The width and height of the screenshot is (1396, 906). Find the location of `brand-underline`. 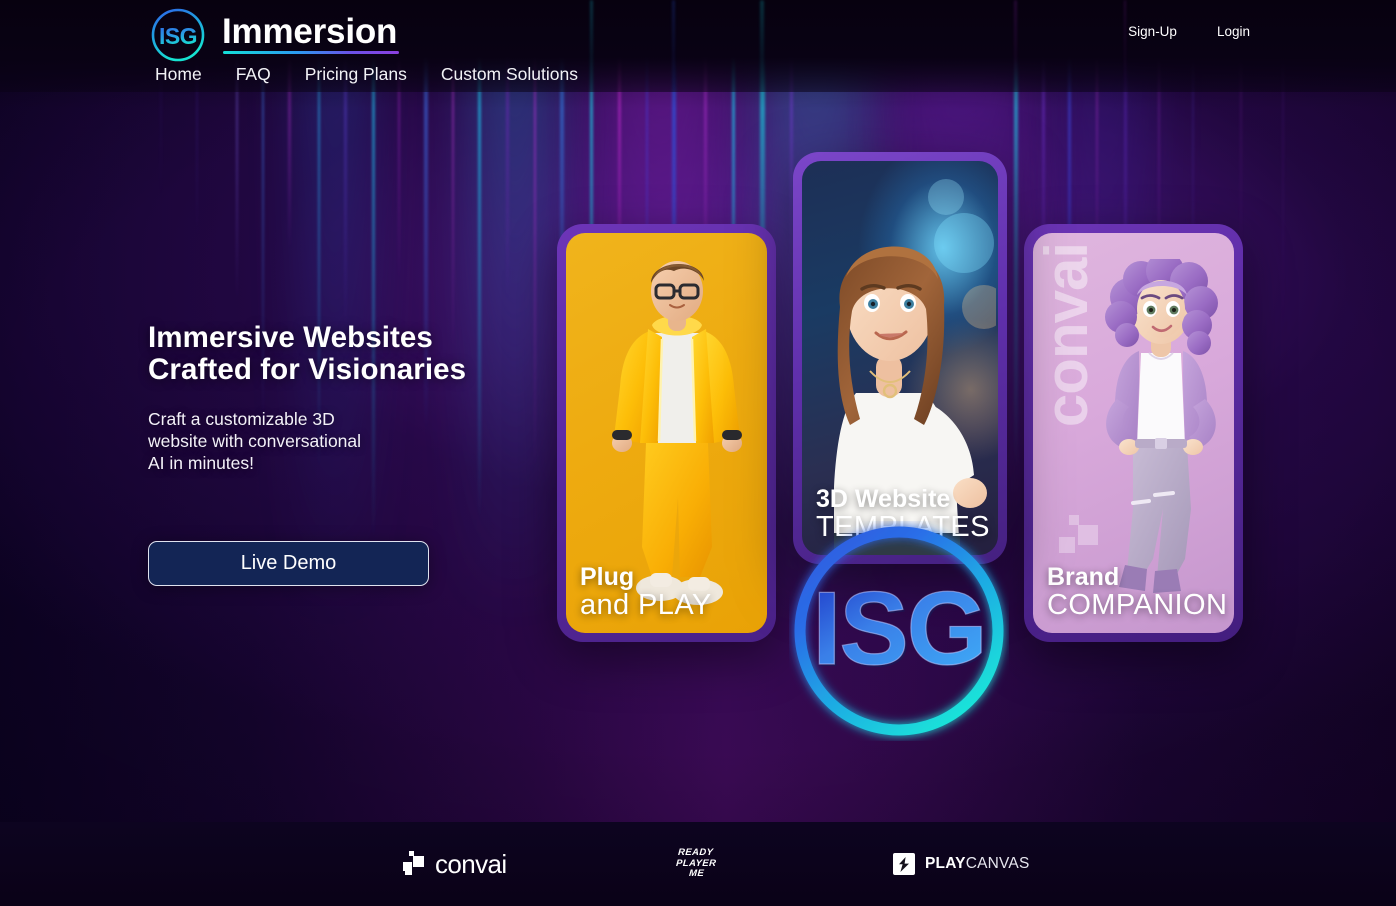

brand-underline is located at coordinates (311, 52).